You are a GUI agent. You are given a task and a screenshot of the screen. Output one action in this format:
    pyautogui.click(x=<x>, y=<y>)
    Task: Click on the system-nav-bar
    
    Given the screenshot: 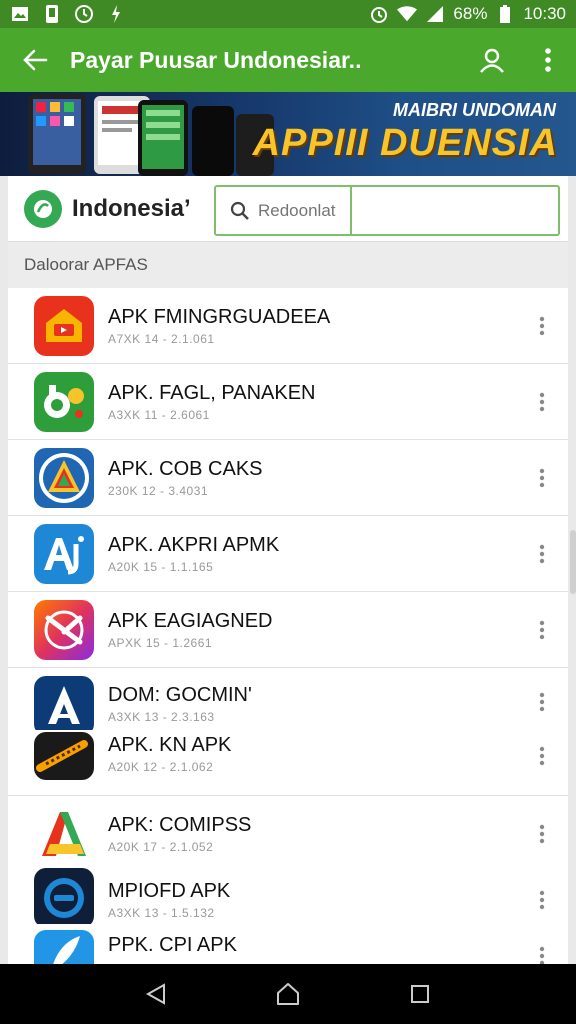 What is the action you would take?
    pyautogui.click(x=288, y=994)
    